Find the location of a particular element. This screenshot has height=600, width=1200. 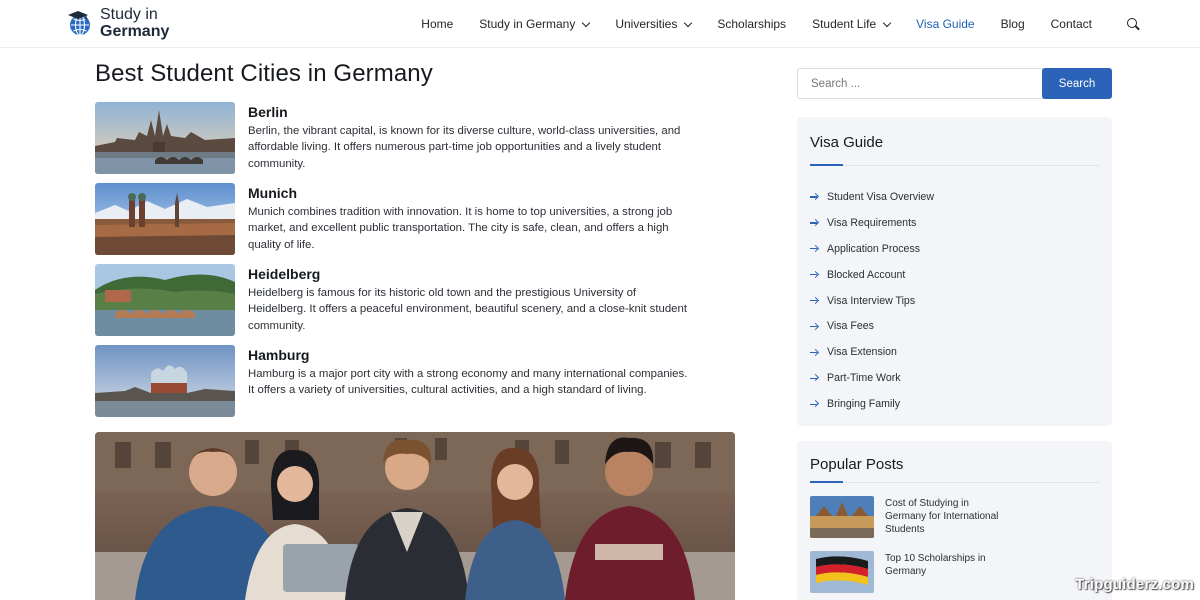

hamburg-city-image is located at coordinates (165, 381).